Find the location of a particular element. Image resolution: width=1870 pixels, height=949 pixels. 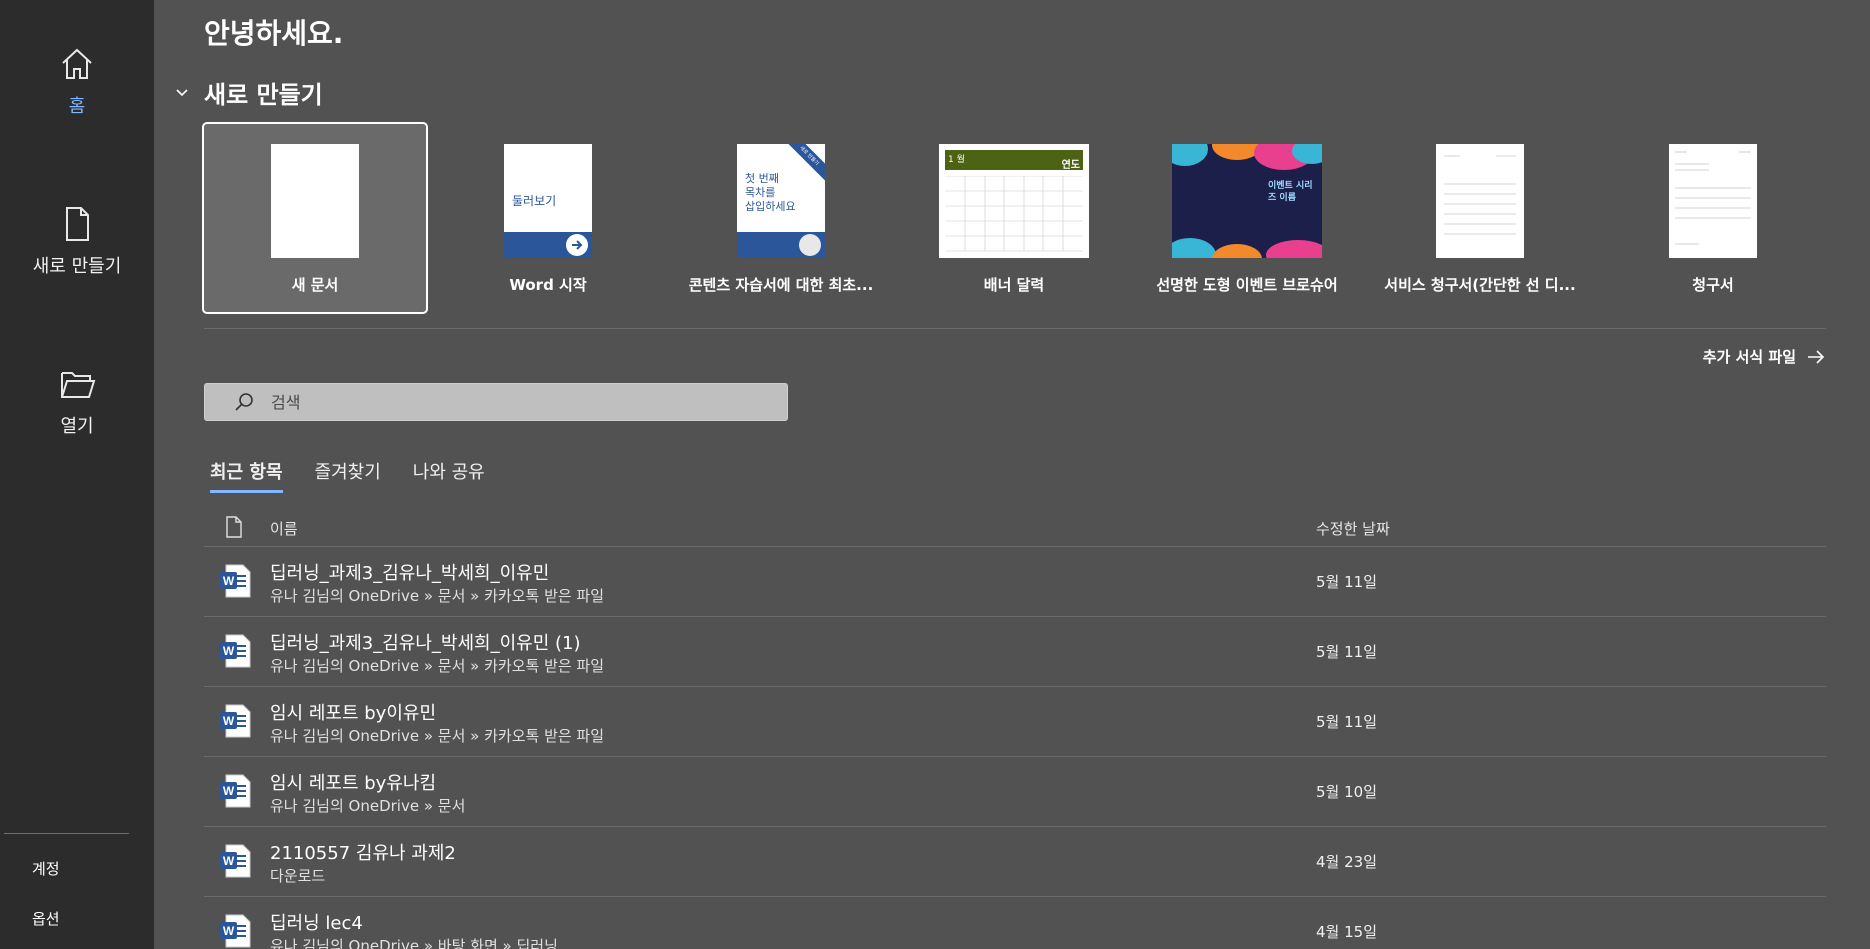

nav-open-label: 열기 is located at coordinates (77, 426).